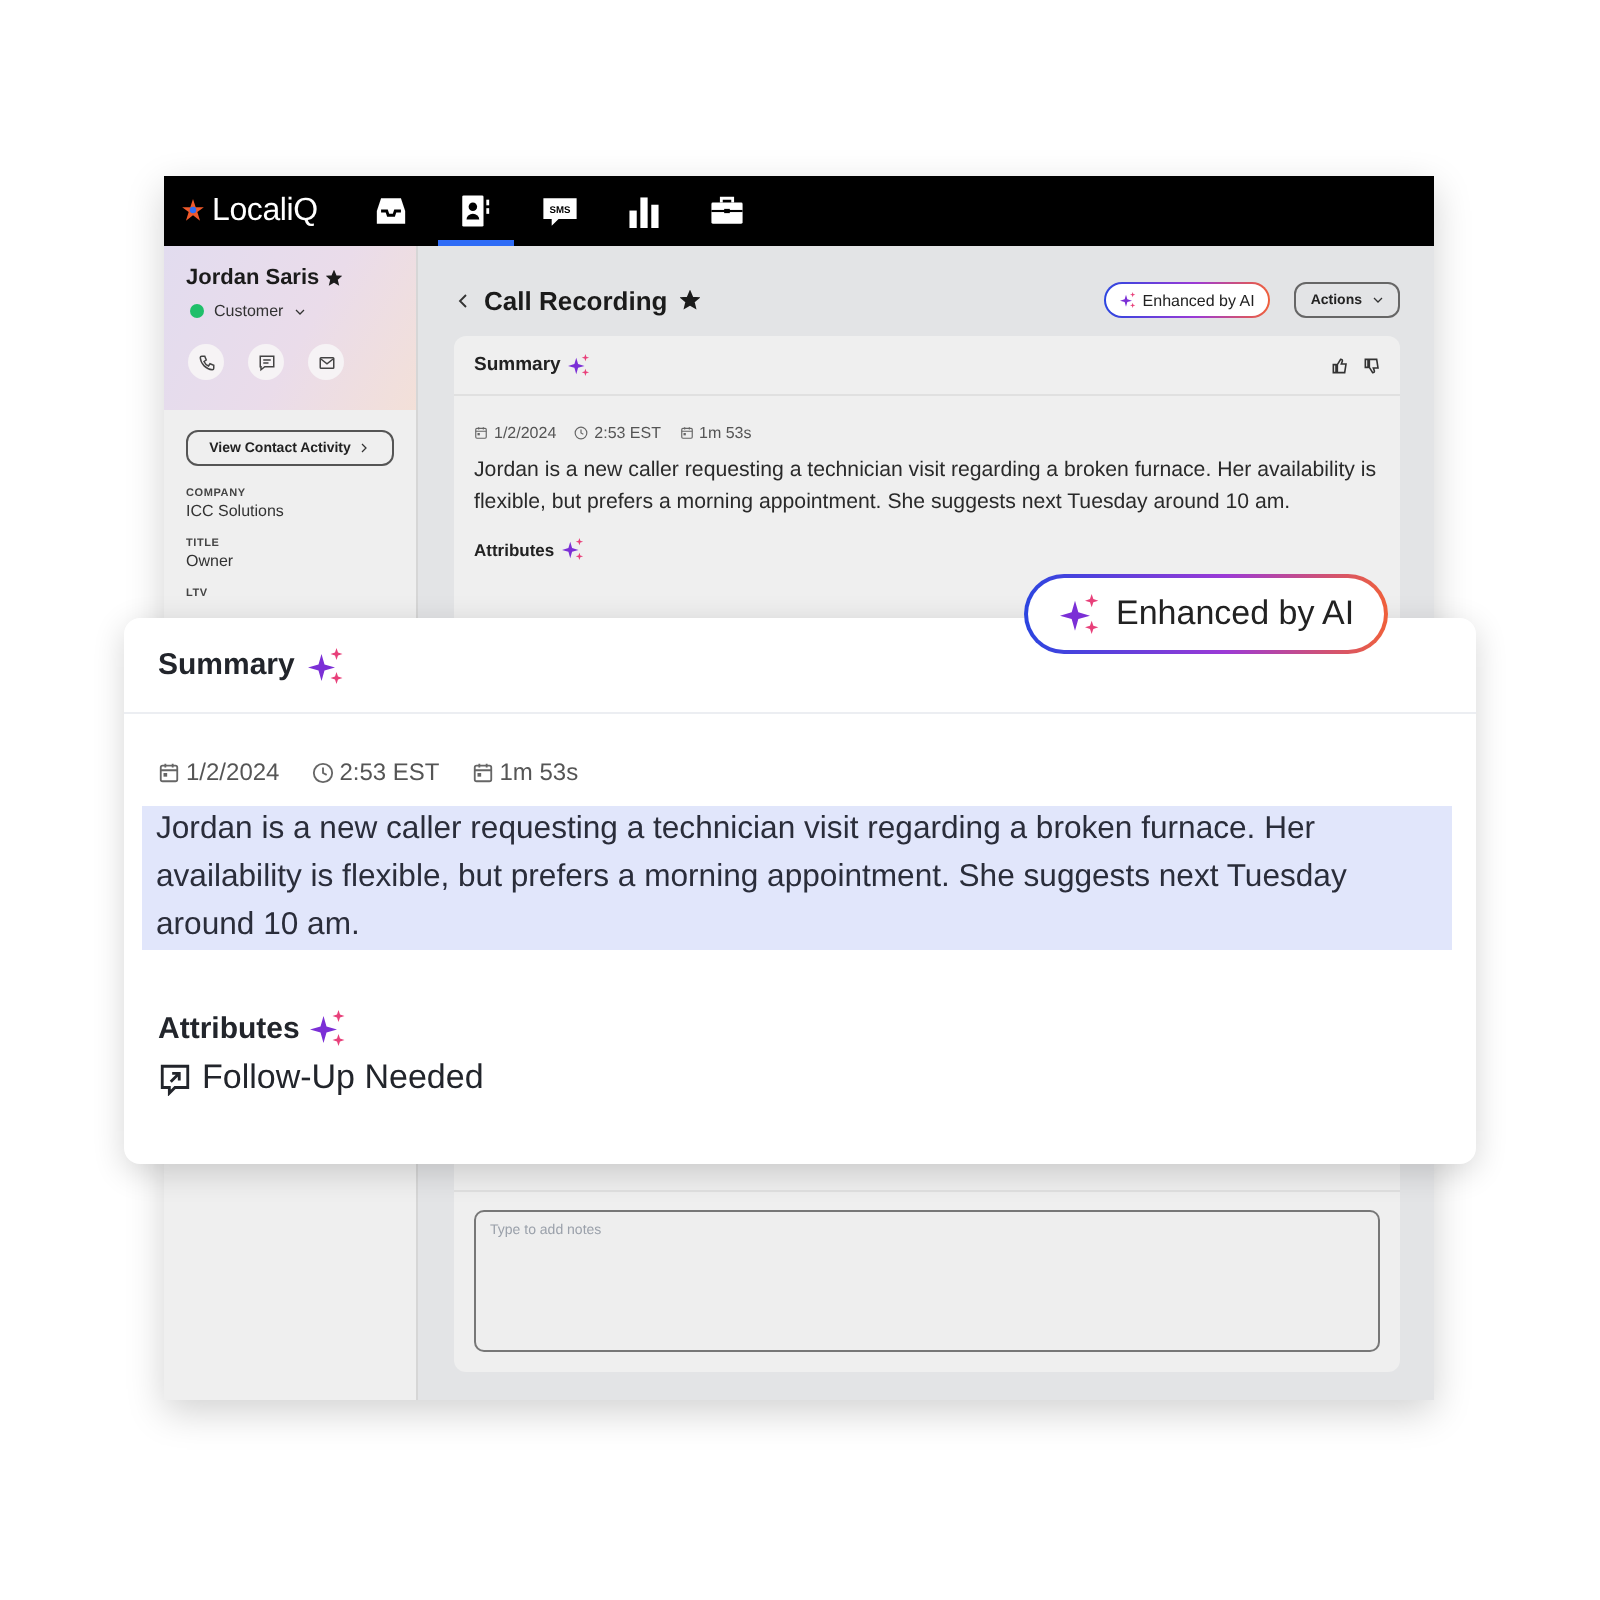 Image resolution: width=1600 pixels, height=1600 pixels. I want to click on highlighted-summary-text: Jordan is a new caller requesting a technician visit regarding a broken furnace. Her availability is flexible, but prefers a morning appointment. She suggests next Tuesday around 10 am., so click(797, 878).